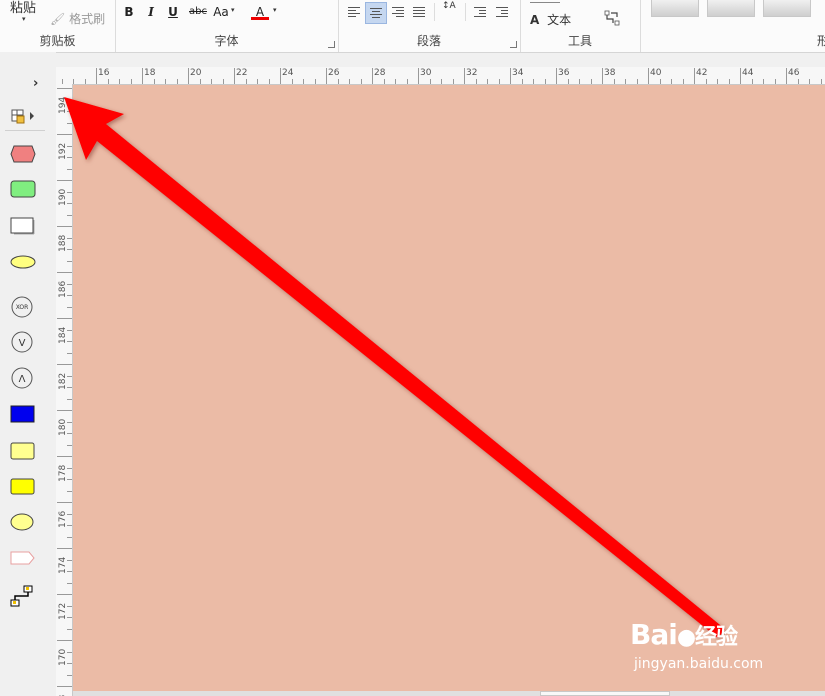 This screenshot has width=825, height=696. I want to click on shape-rounded-rect-green, so click(23, 190).